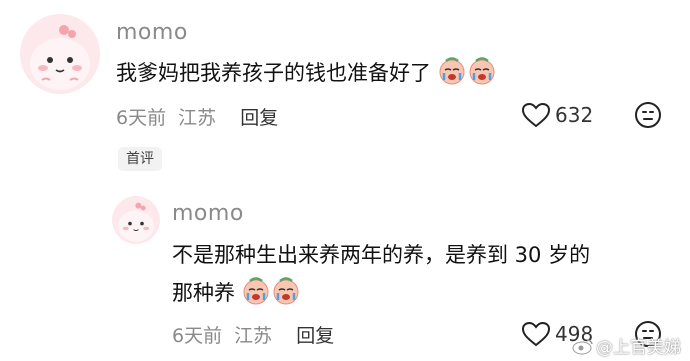 The width and height of the screenshot is (690, 361). I want to click on watermark: @上官美娣, so click(626, 345).